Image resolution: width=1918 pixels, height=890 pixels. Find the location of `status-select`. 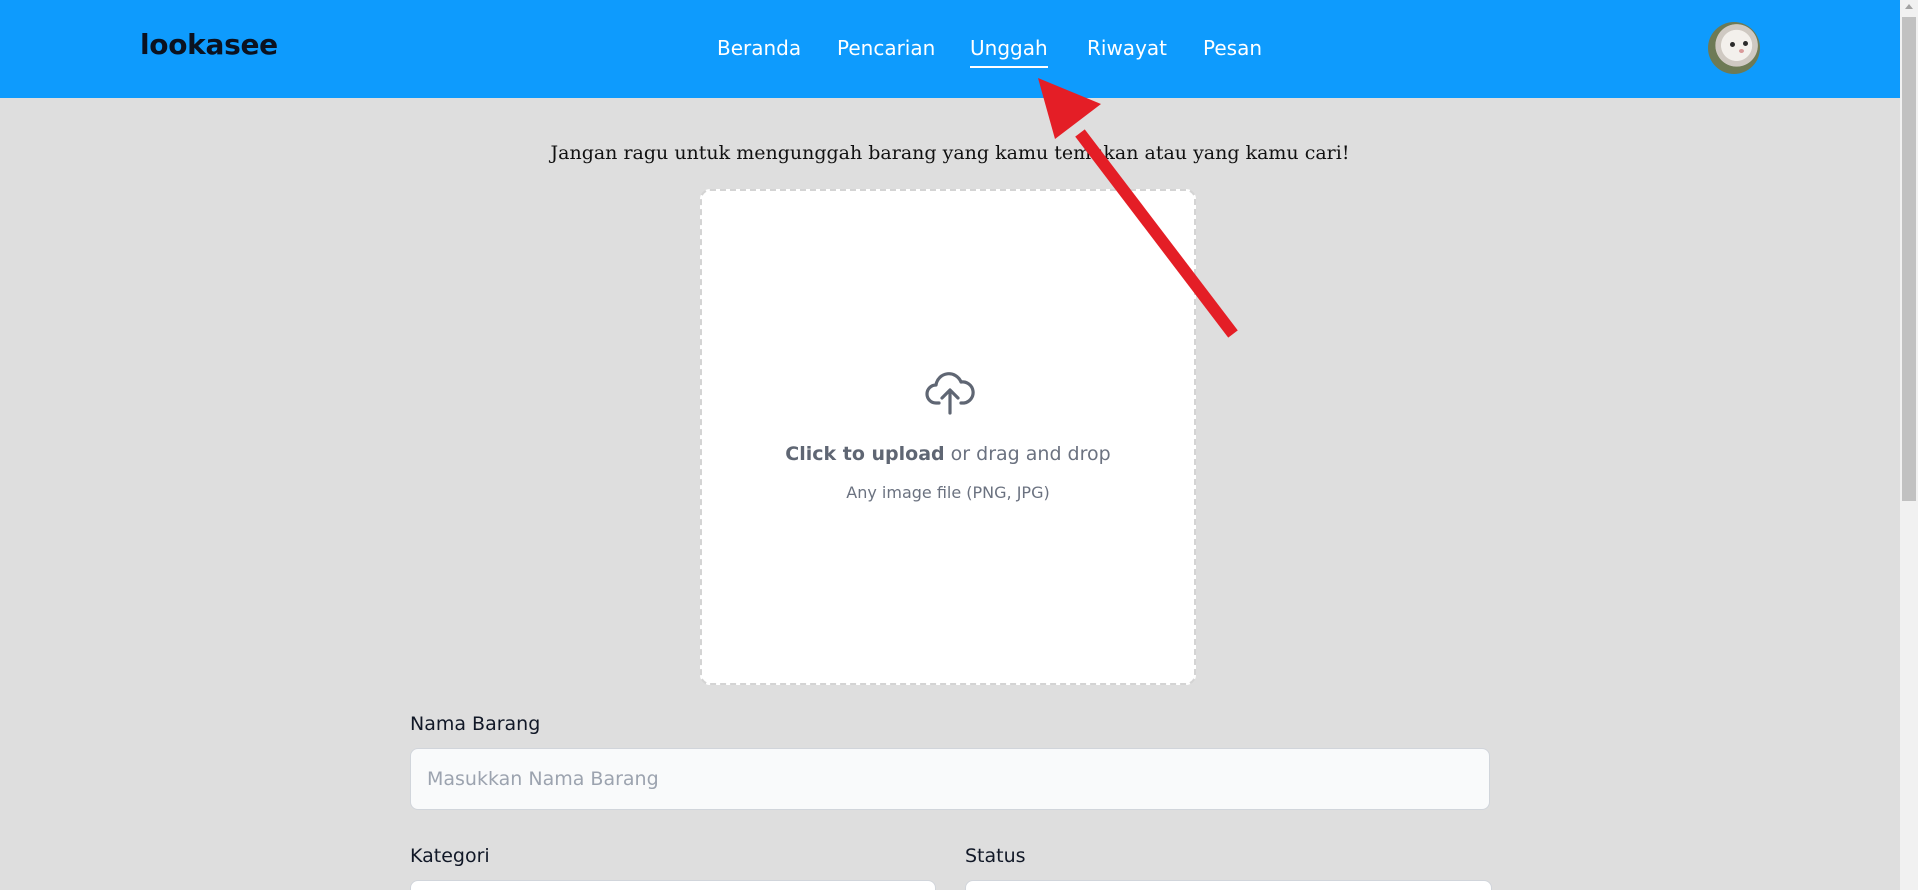

status-select is located at coordinates (1228, 885).